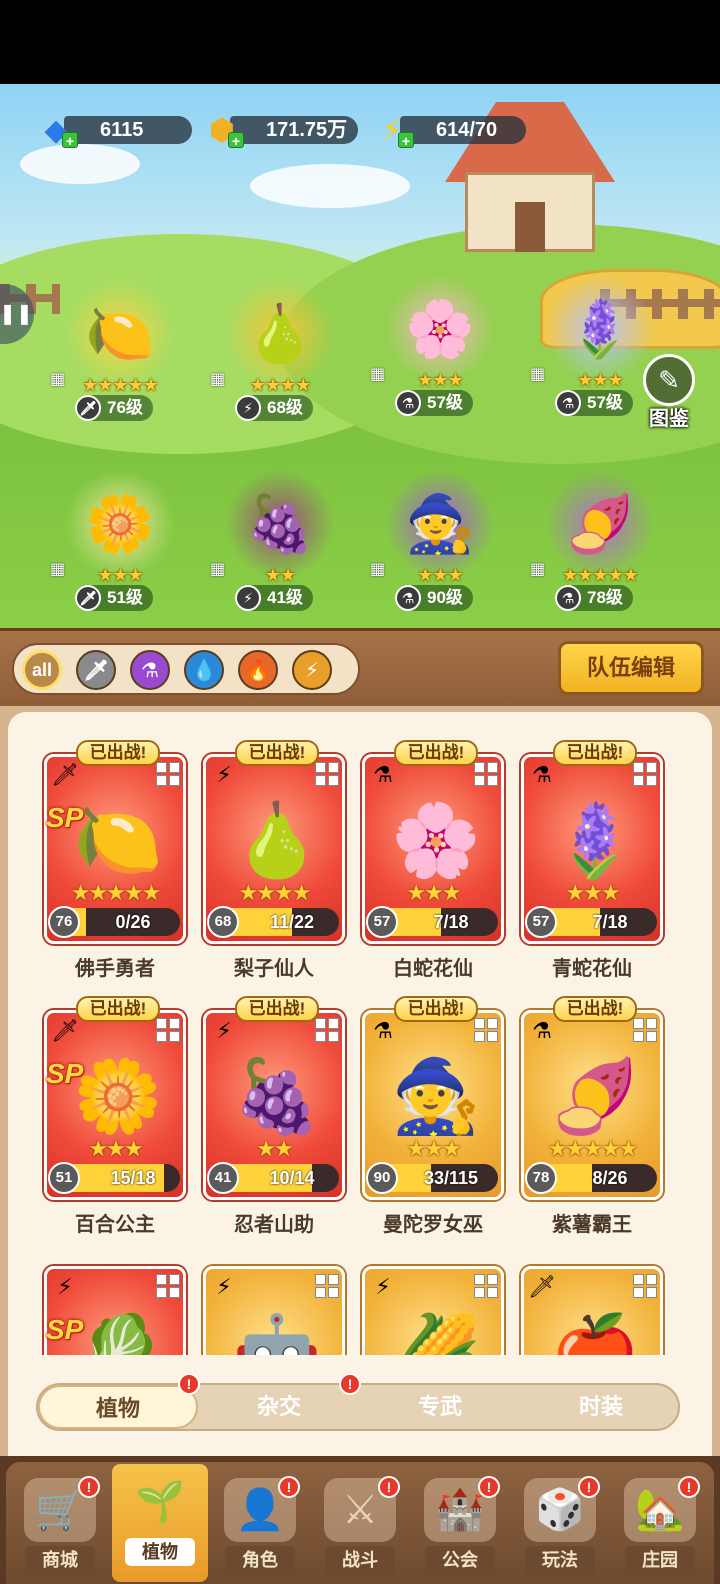 The height and width of the screenshot is (1584, 720). I want to click on card-stars: ★★, so click(274, 1148).